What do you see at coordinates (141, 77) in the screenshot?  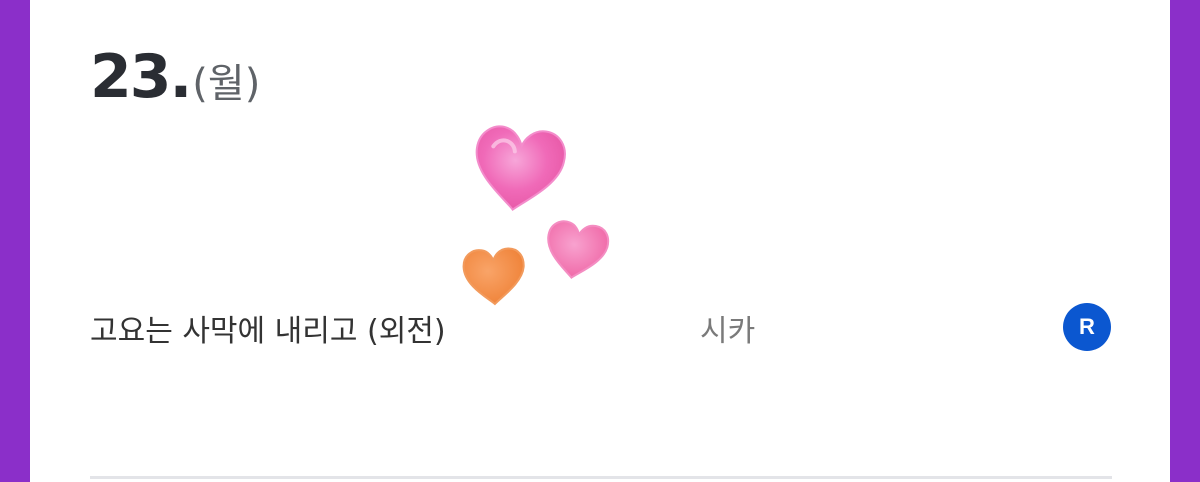 I see `date-number: 23.` at bounding box center [141, 77].